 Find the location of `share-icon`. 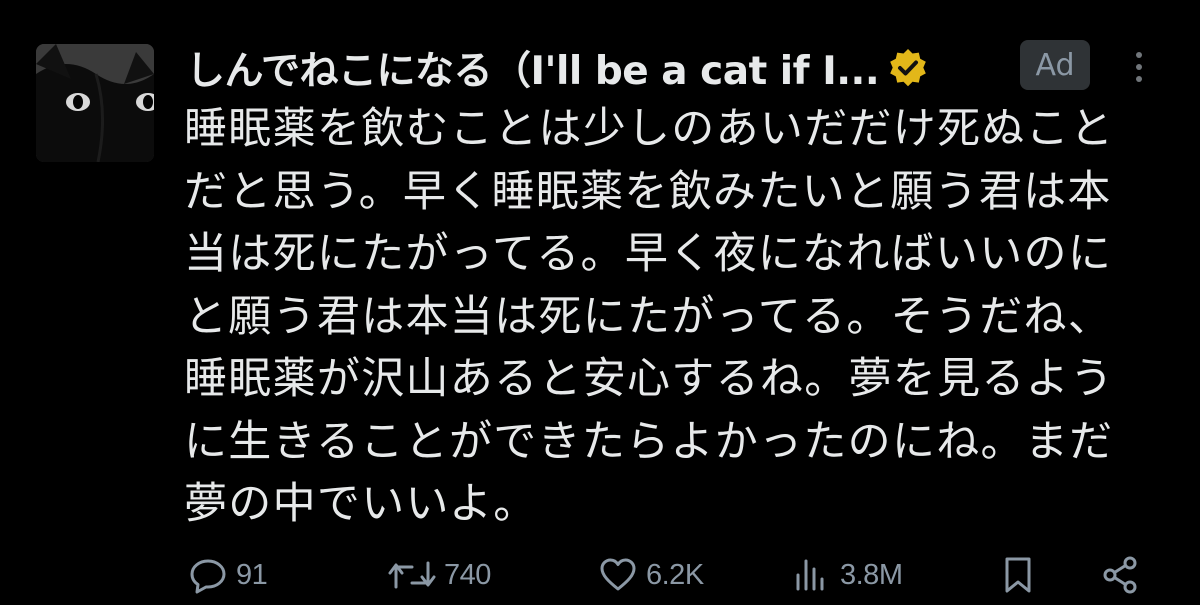

share-icon is located at coordinates (1120, 575).